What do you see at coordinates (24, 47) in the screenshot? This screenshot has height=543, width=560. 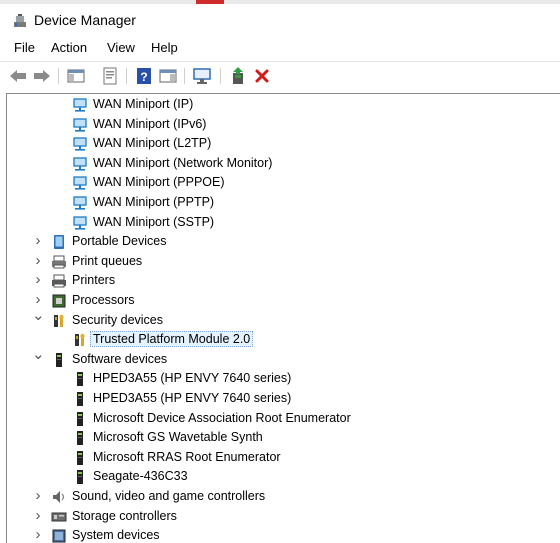 I see `menu-file: File` at bounding box center [24, 47].